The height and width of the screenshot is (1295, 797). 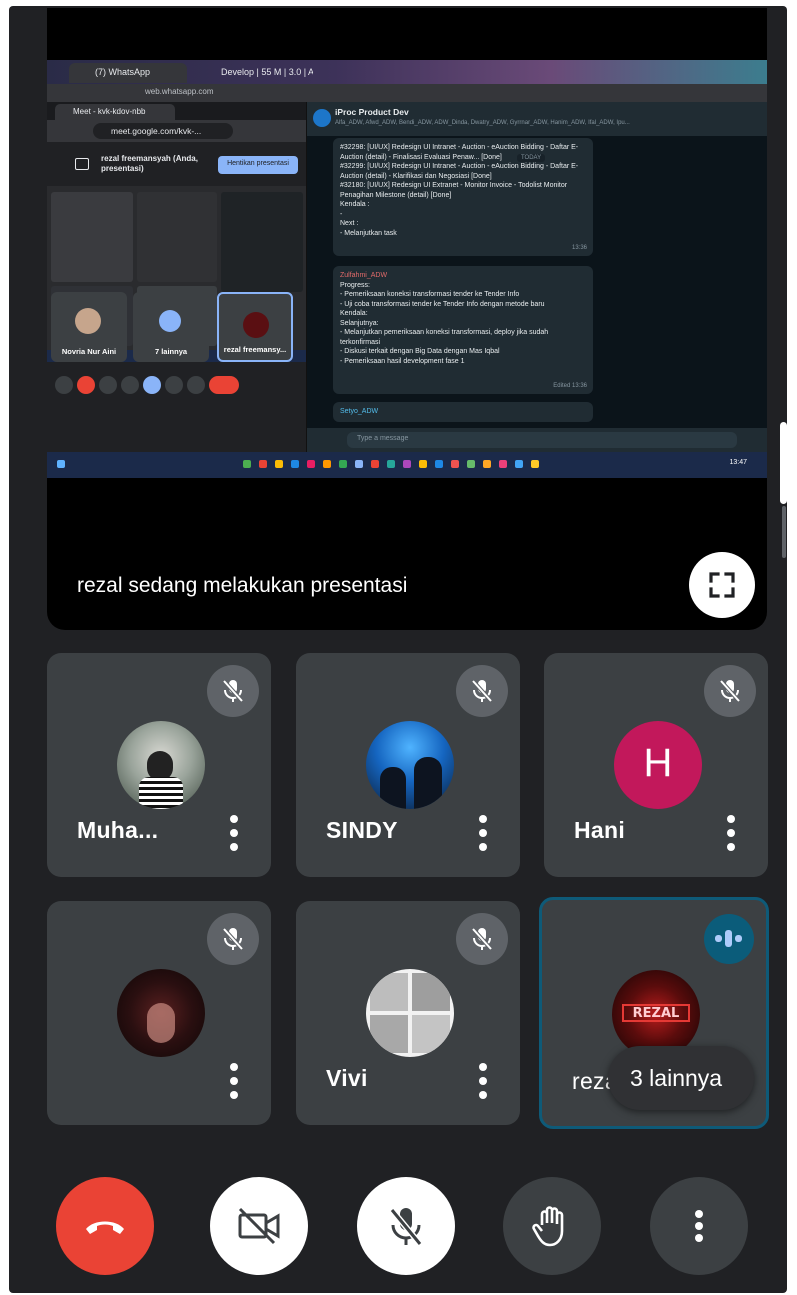 I want to click on participant-tile: Vivi, so click(x=408, y=1013).